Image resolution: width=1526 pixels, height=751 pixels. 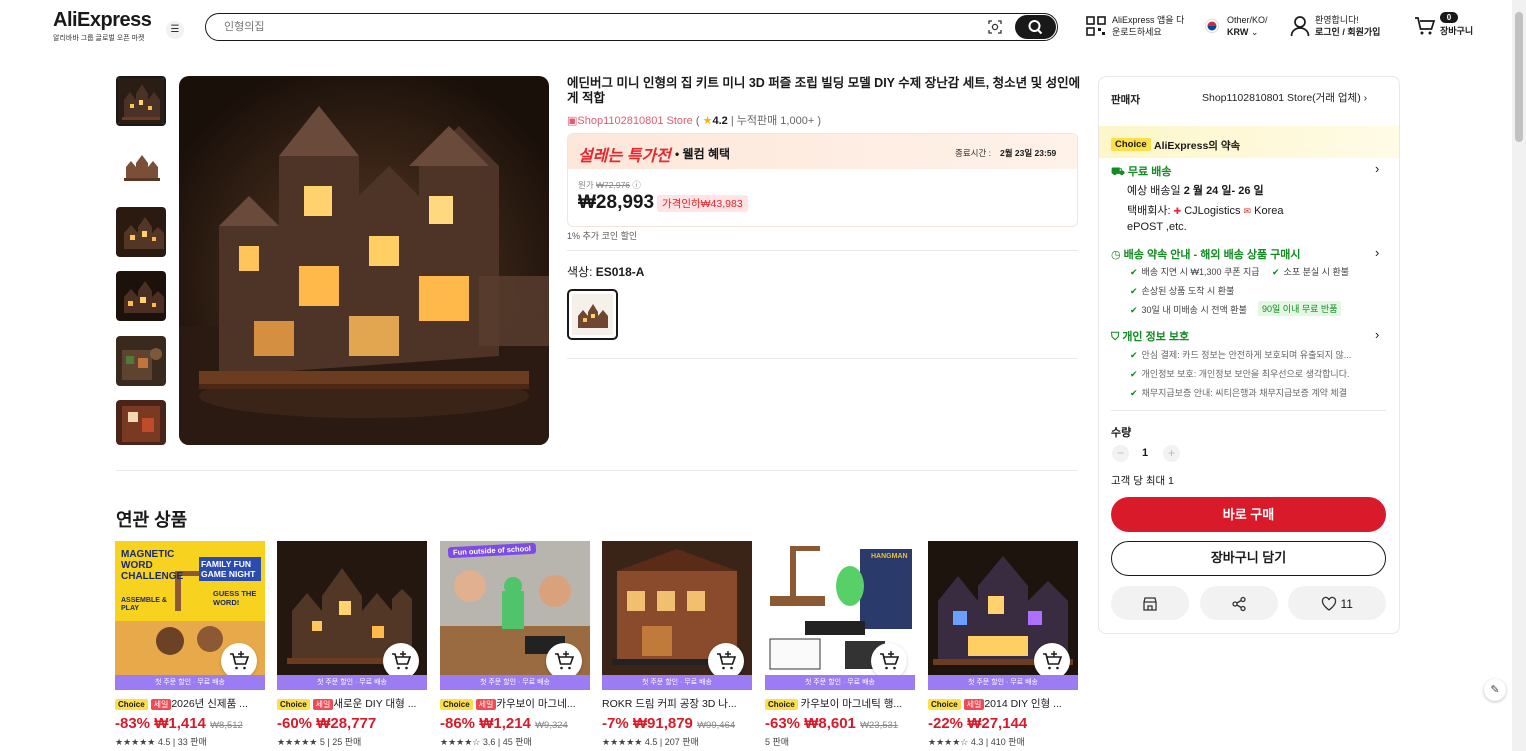 What do you see at coordinates (1519, 375) in the screenshot?
I see `scrollbar-track` at bounding box center [1519, 375].